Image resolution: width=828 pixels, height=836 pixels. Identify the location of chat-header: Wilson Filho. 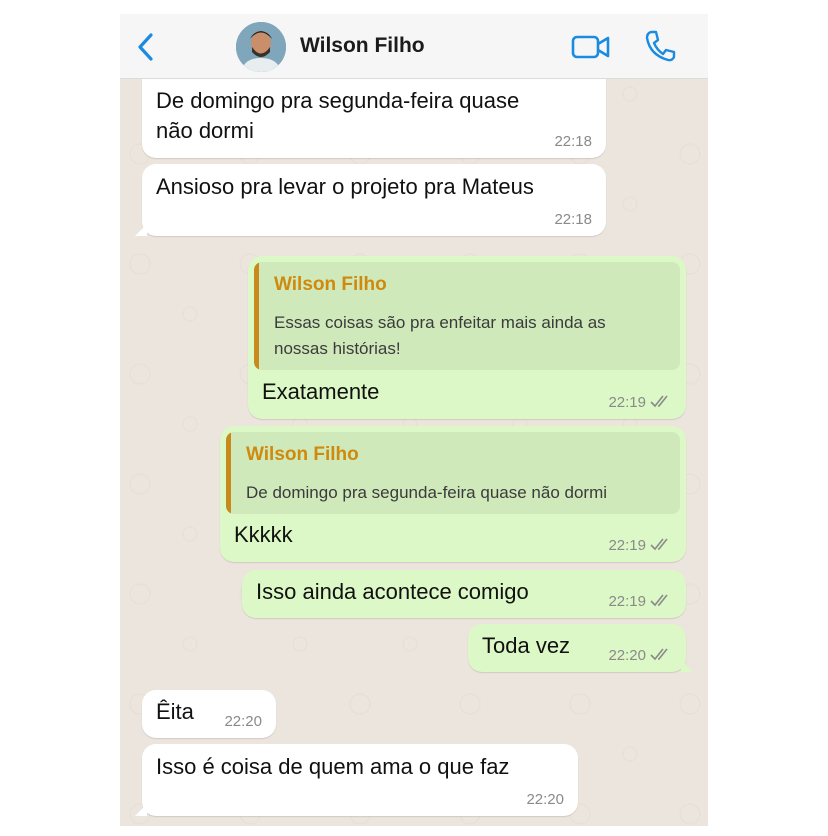
(414, 46).